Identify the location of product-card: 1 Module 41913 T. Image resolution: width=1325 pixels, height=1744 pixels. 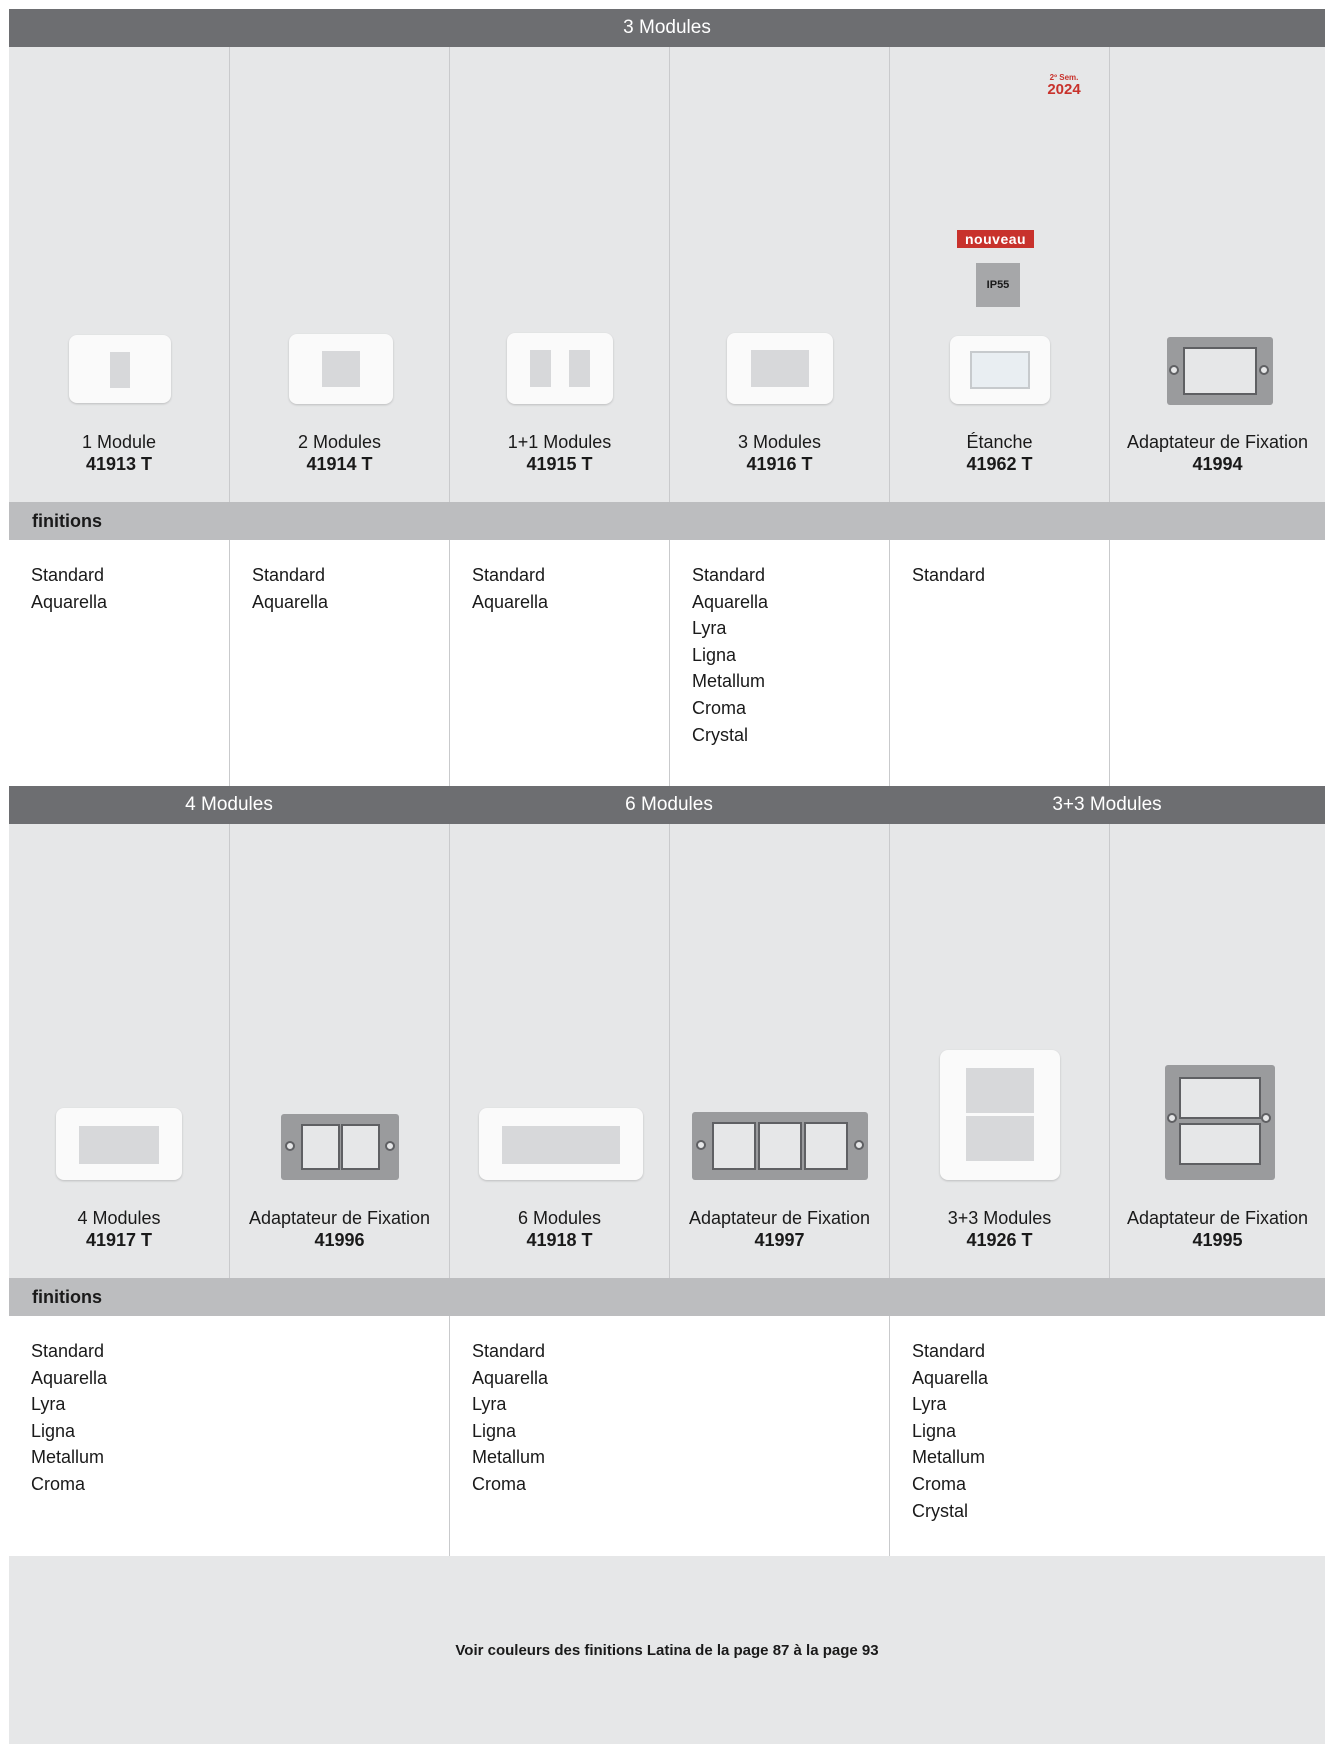
(119, 274).